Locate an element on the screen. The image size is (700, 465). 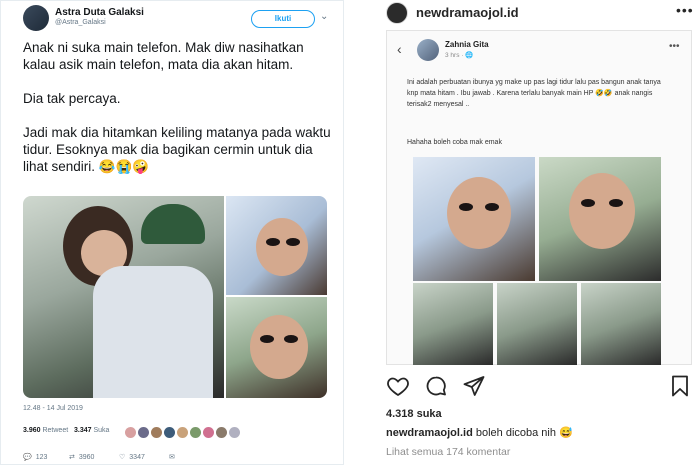
instagram-username: newdramaojol.id is located at coordinates (467, 12).